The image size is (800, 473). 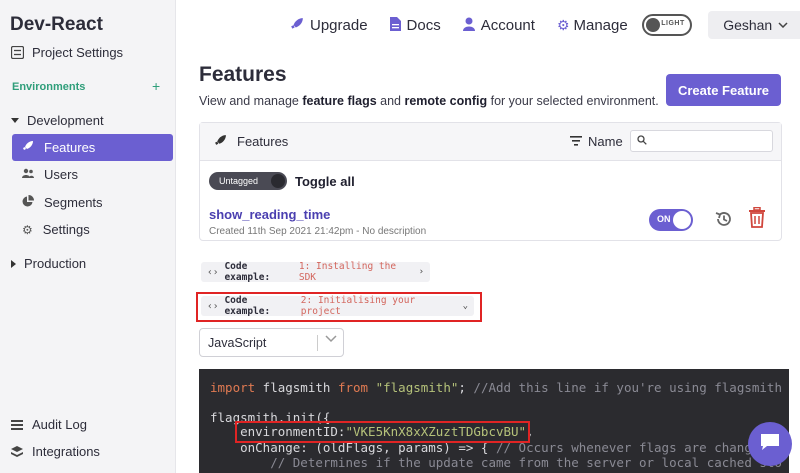 I want to click on code-icon: ‹›, so click(x=212, y=272).